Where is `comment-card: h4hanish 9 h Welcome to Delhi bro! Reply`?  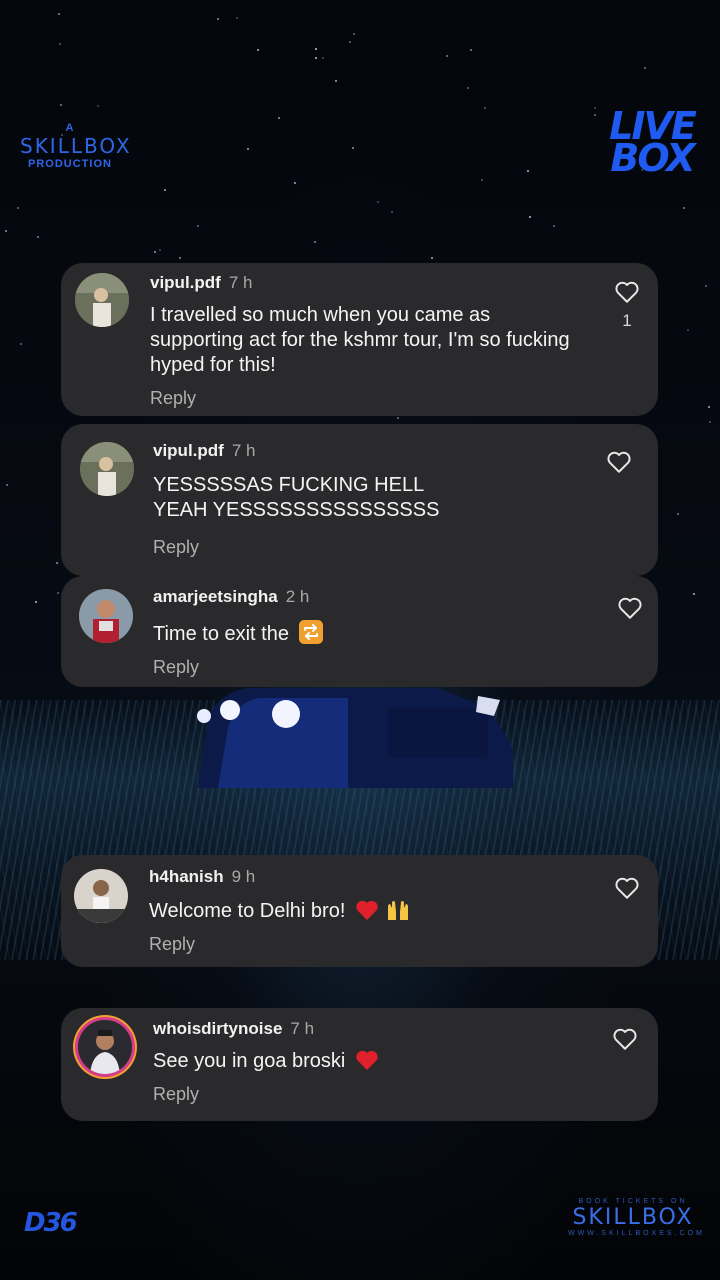
comment-card: h4hanish 9 h Welcome to Delhi bro! Reply is located at coordinates (359, 911).